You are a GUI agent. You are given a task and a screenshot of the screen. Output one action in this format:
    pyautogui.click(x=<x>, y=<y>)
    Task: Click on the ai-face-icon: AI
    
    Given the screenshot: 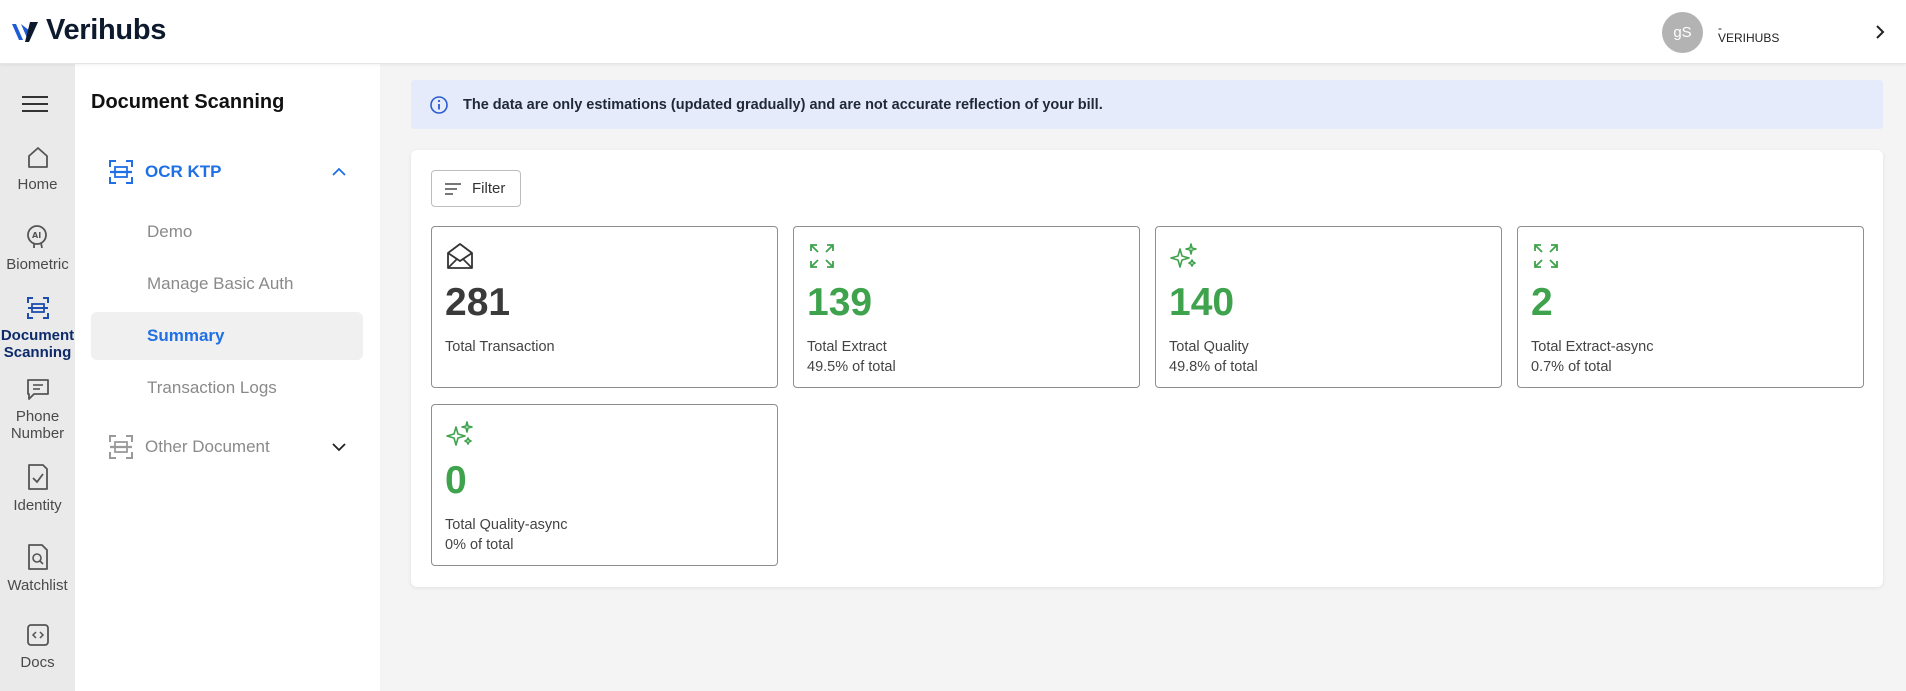 What is the action you would take?
    pyautogui.click(x=36, y=237)
    